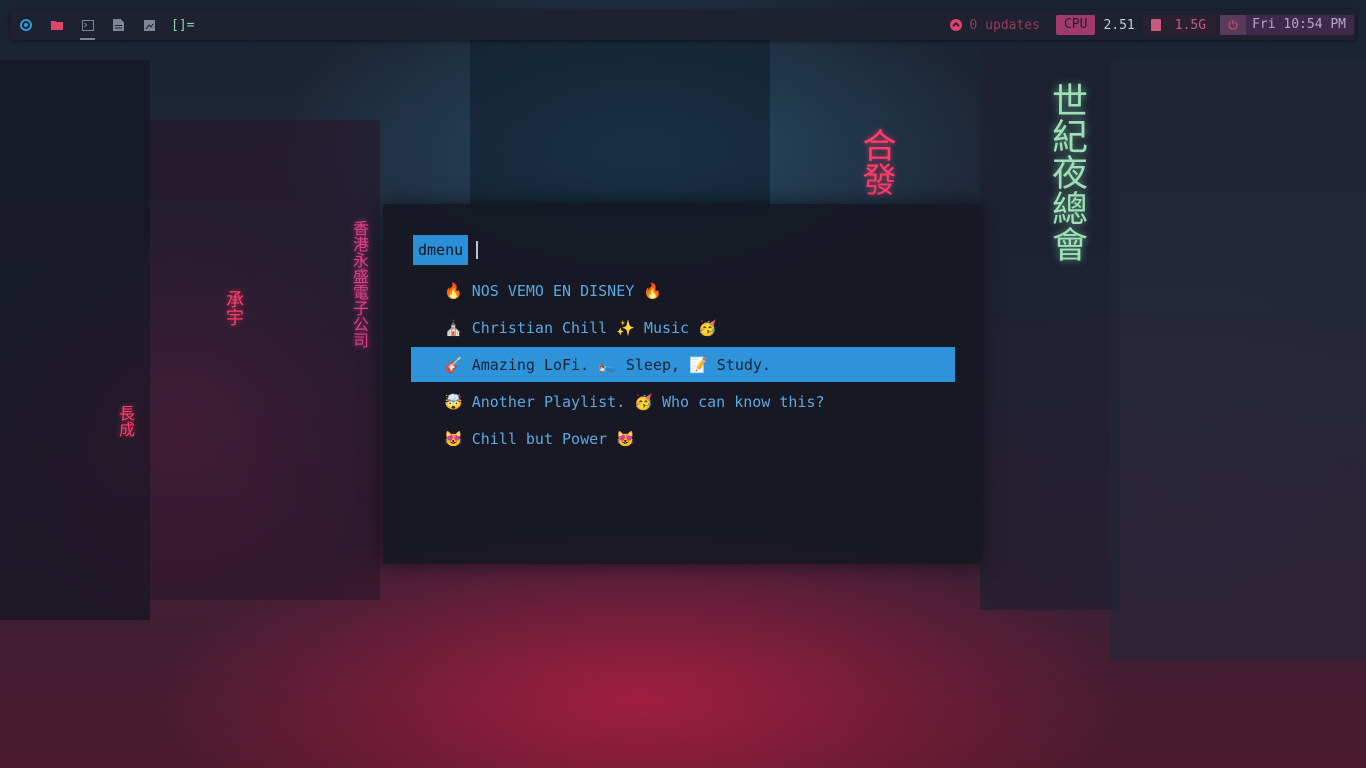  What do you see at coordinates (477, 250) in the screenshot?
I see `text-cursor` at bounding box center [477, 250].